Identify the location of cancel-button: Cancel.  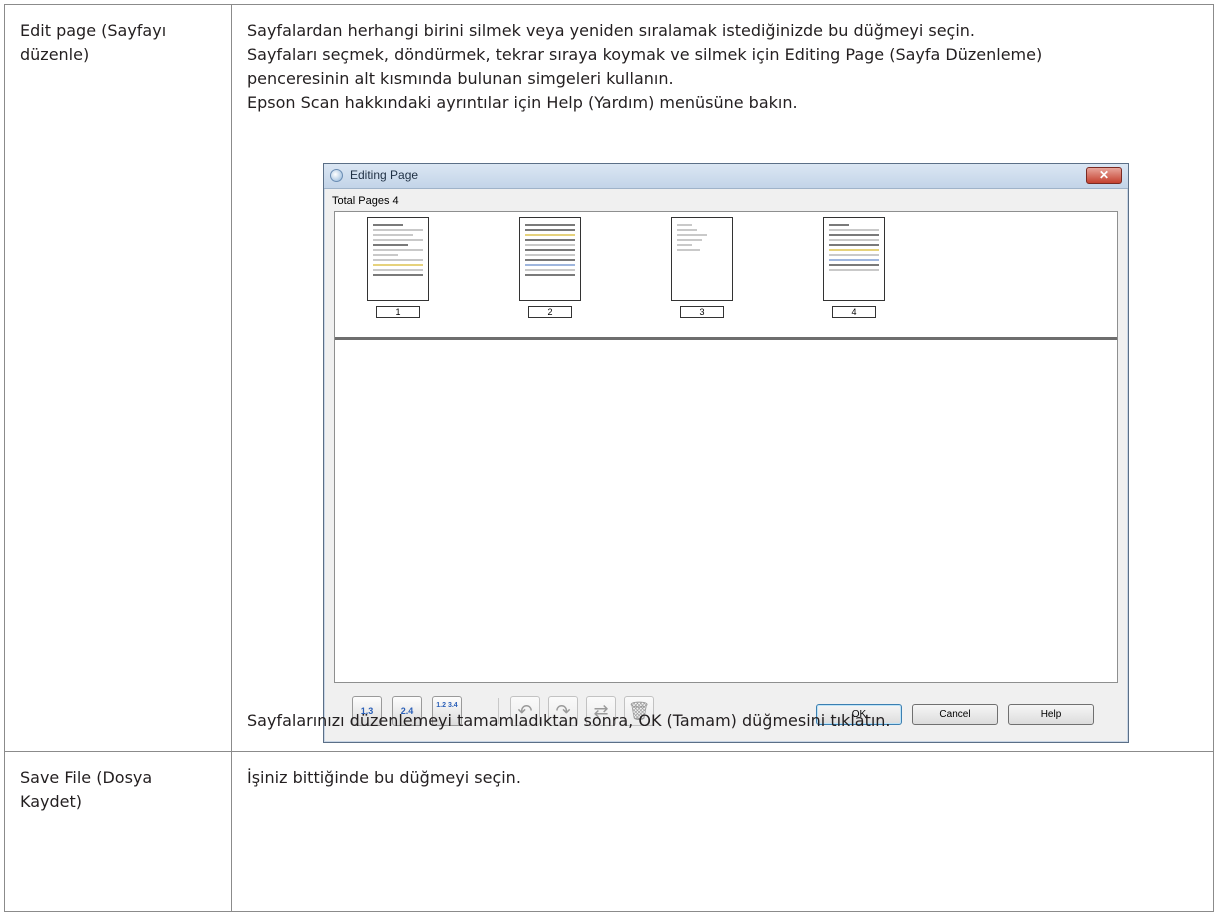
(955, 714).